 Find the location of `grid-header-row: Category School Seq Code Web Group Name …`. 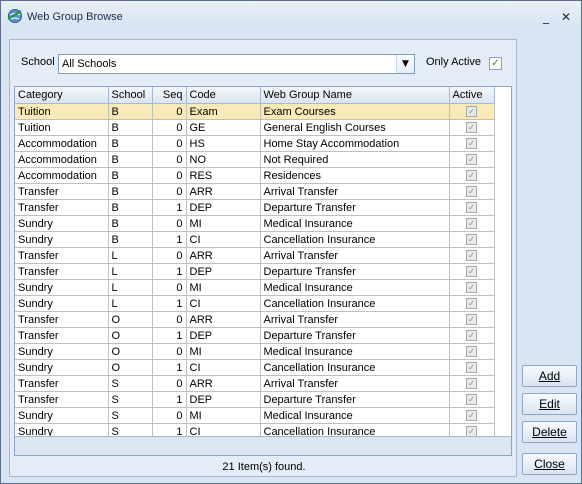

grid-header-row: Category School Seq Code Web Group Name … is located at coordinates (255, 95).